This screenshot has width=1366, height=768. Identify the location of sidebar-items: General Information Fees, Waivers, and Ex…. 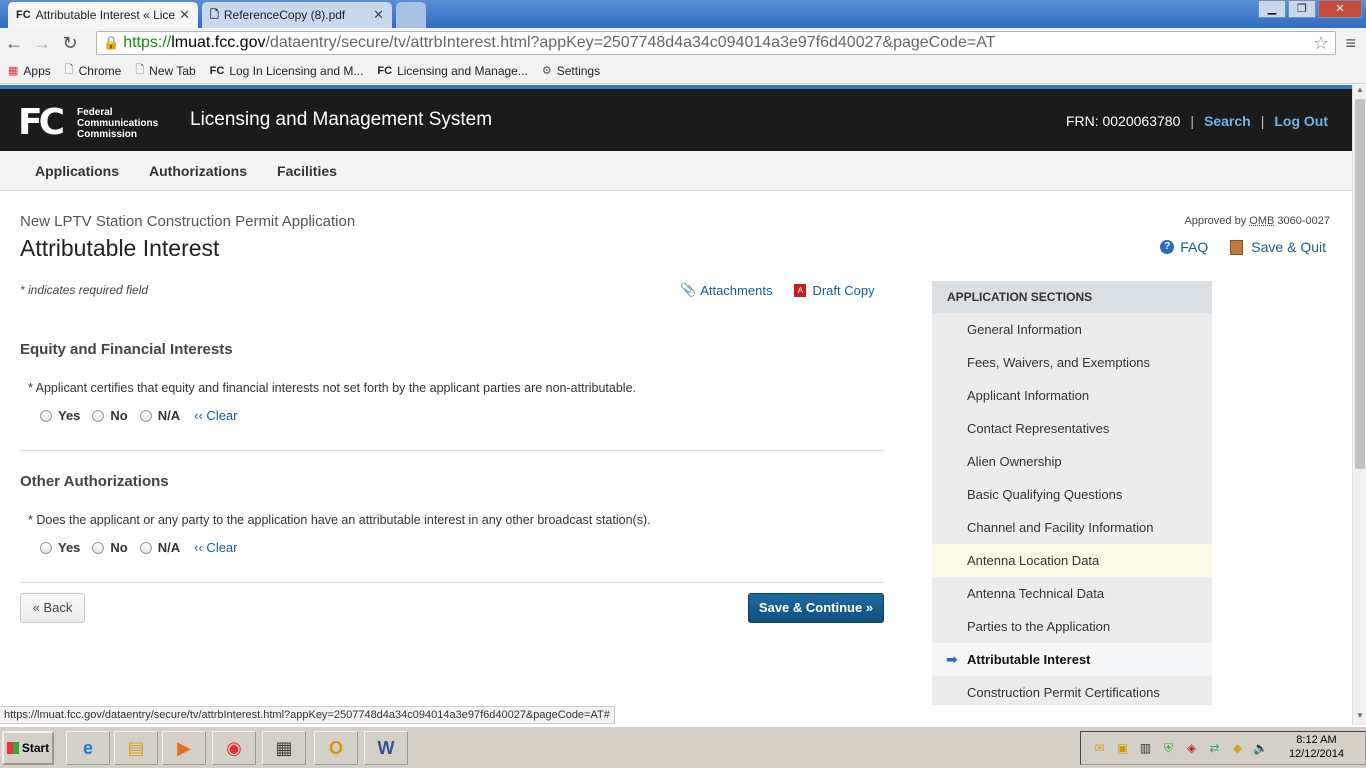
(1072, 509).